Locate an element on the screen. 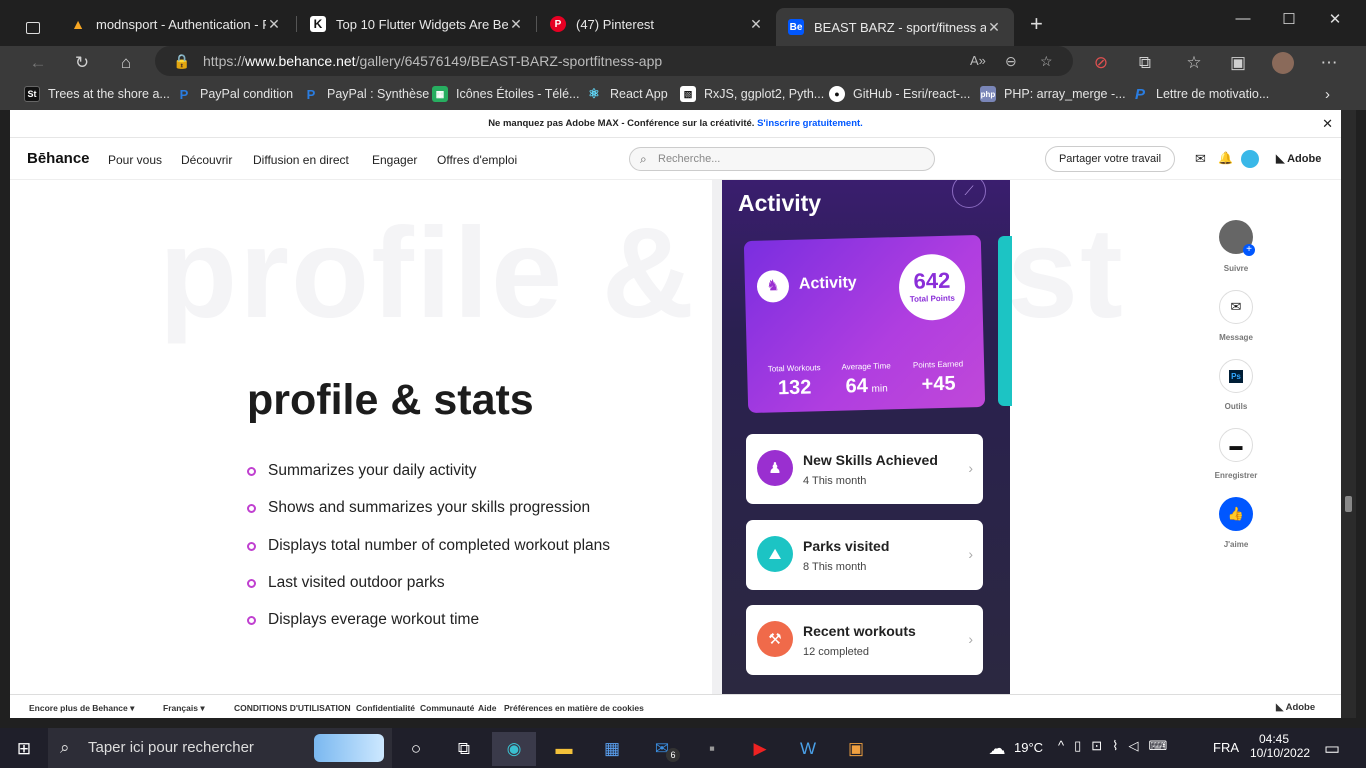 The image size is (1366, 768). app-f-icon: ▪ is located at coordinates (712, 749).